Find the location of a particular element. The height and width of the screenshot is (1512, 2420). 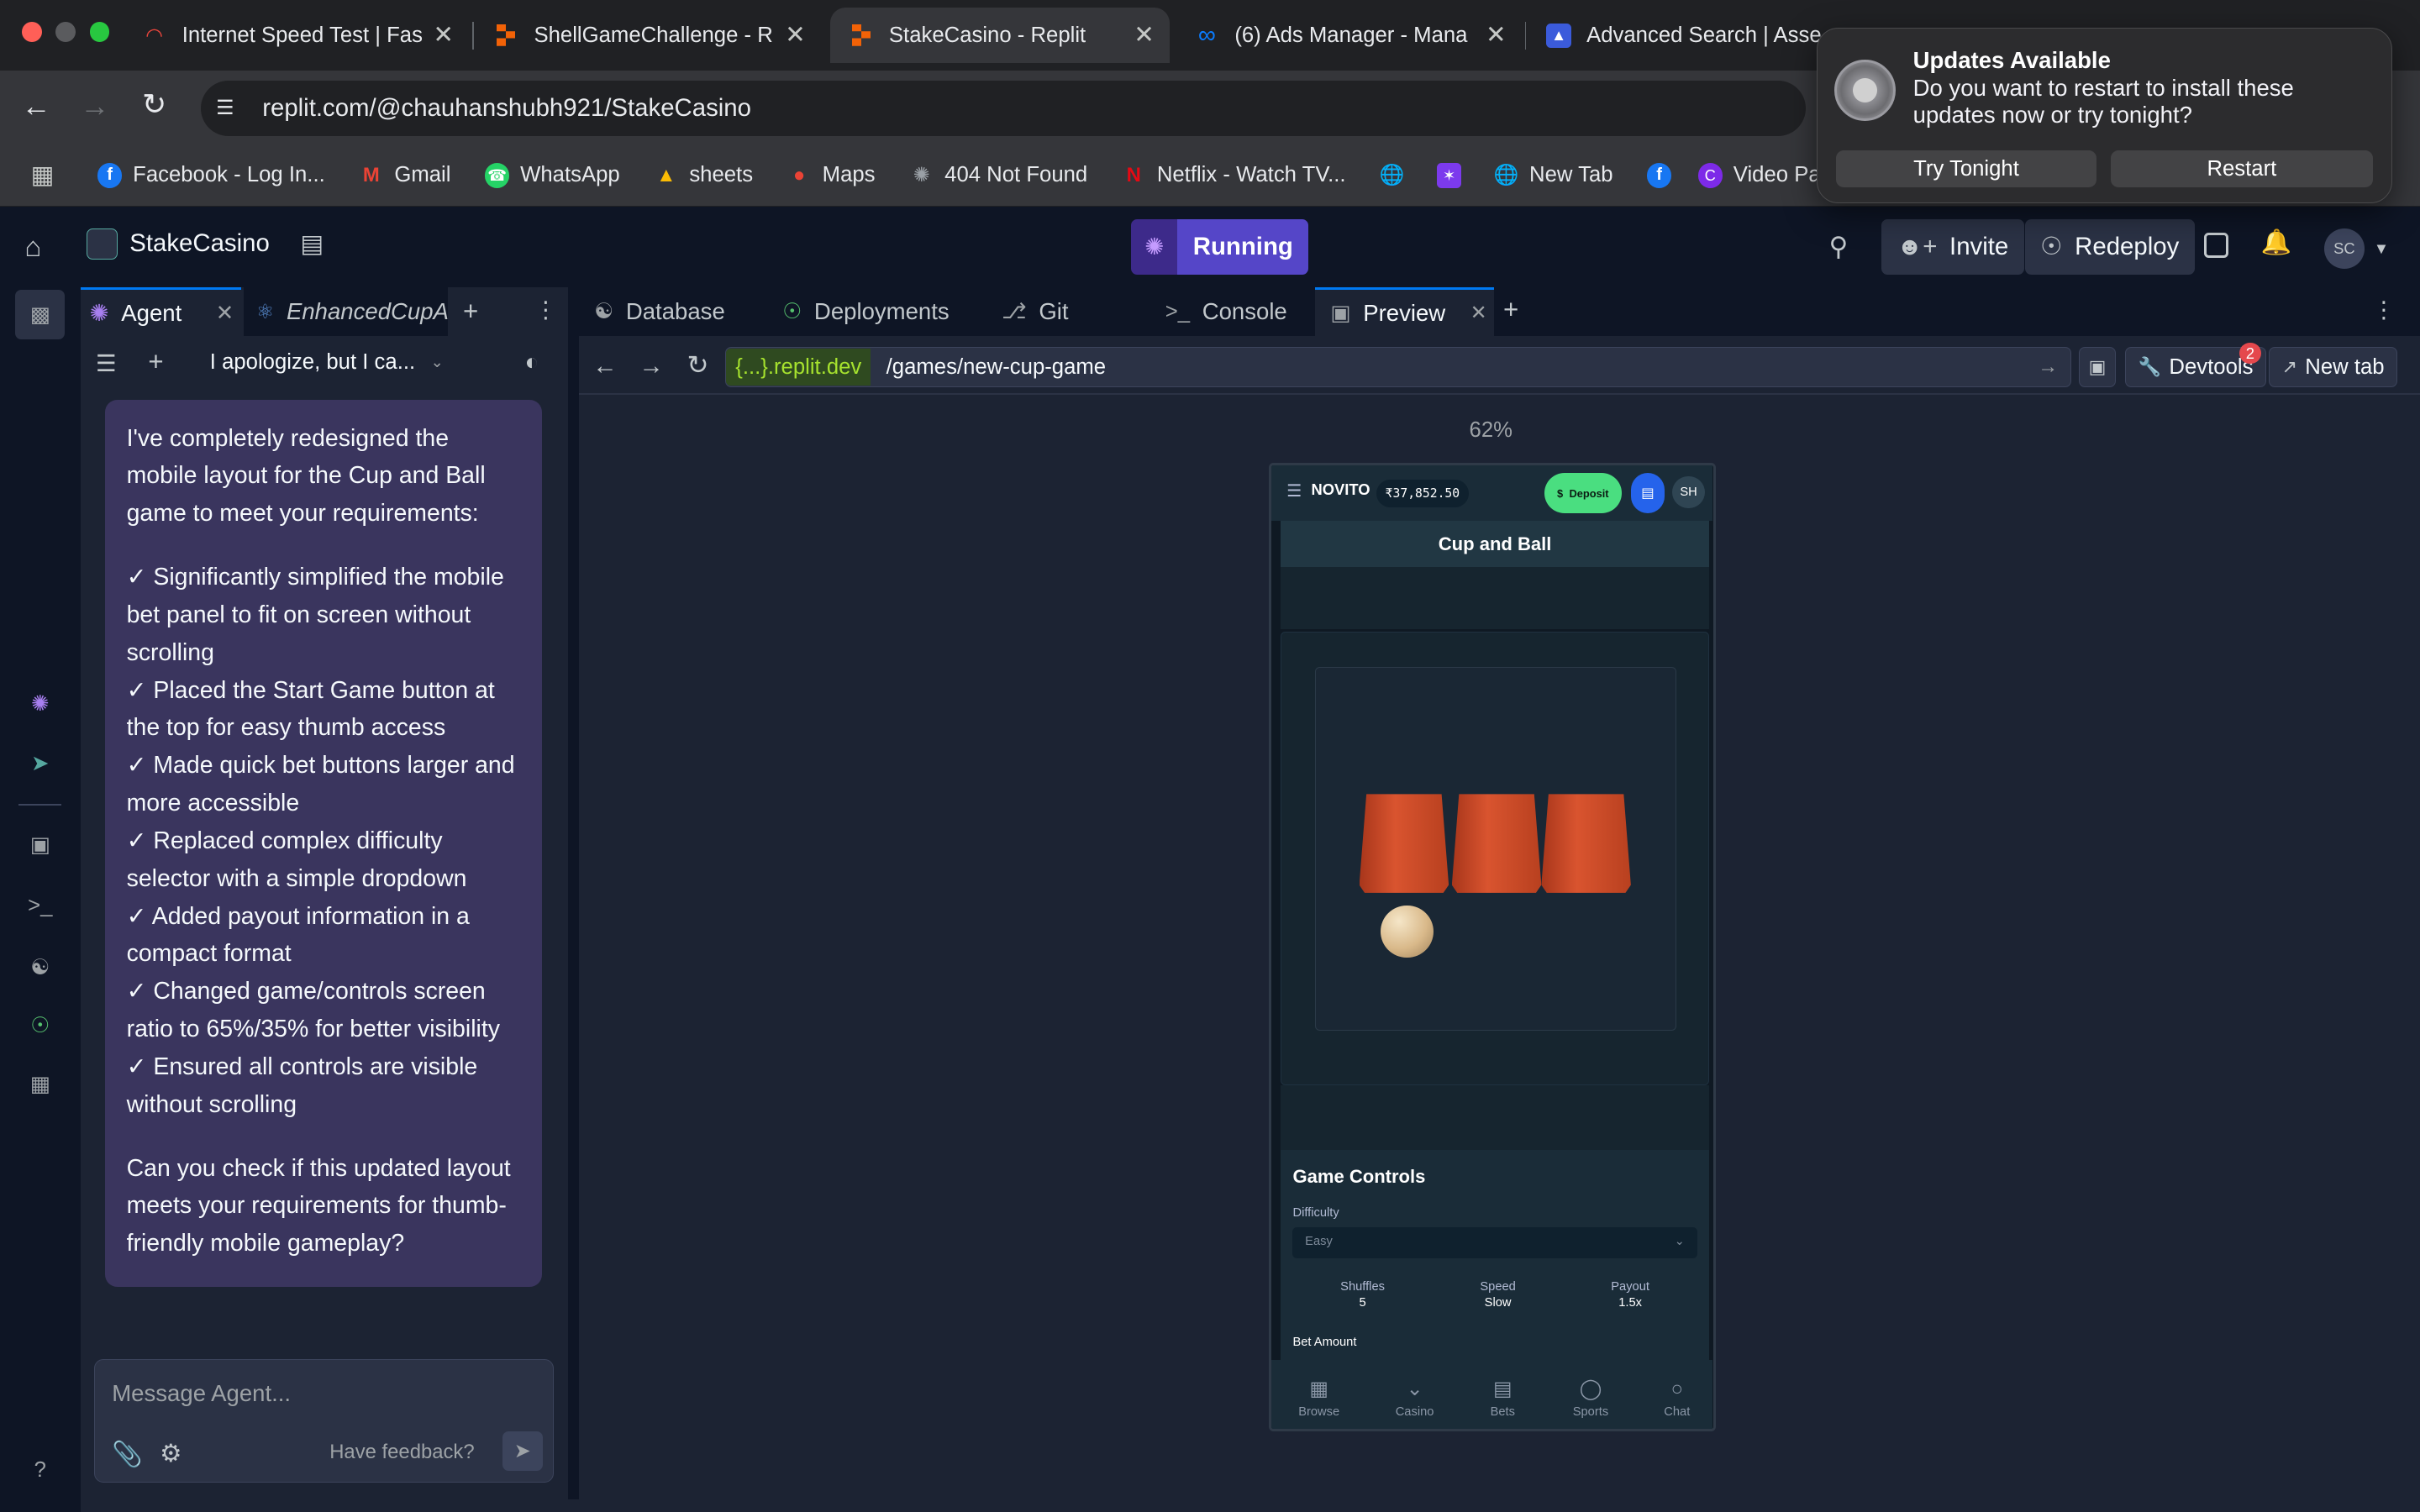

tab-agent: ✺ Agent ✕ is located at coordinates (161, 311).